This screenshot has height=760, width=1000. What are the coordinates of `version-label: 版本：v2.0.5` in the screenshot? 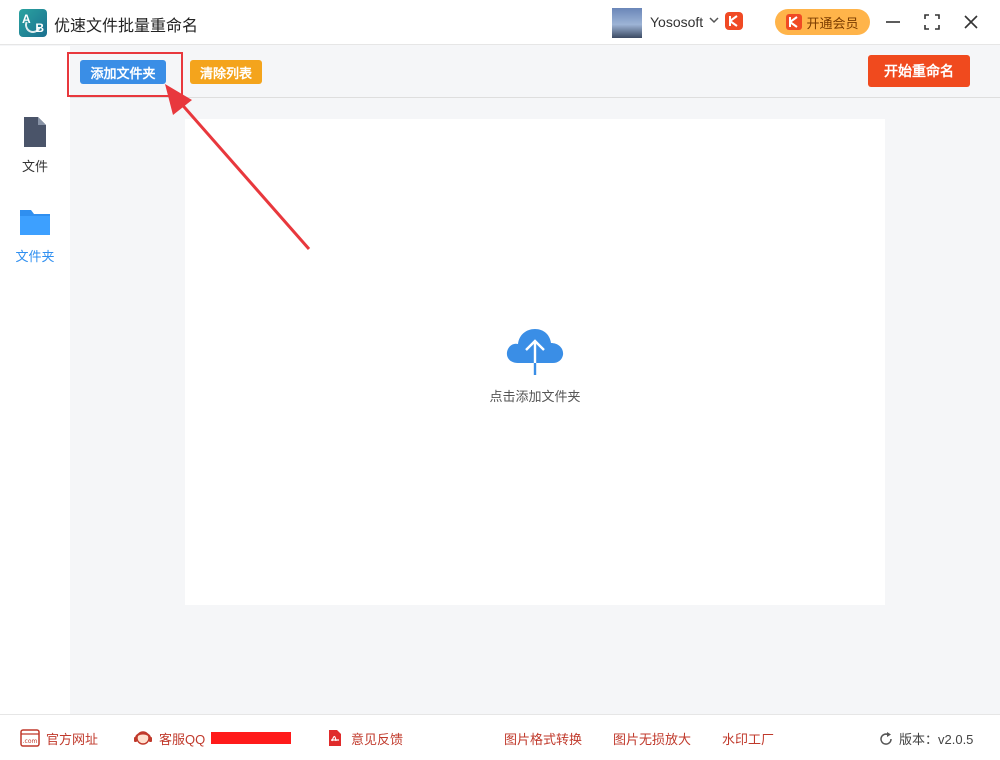 It's located at (936, 739).